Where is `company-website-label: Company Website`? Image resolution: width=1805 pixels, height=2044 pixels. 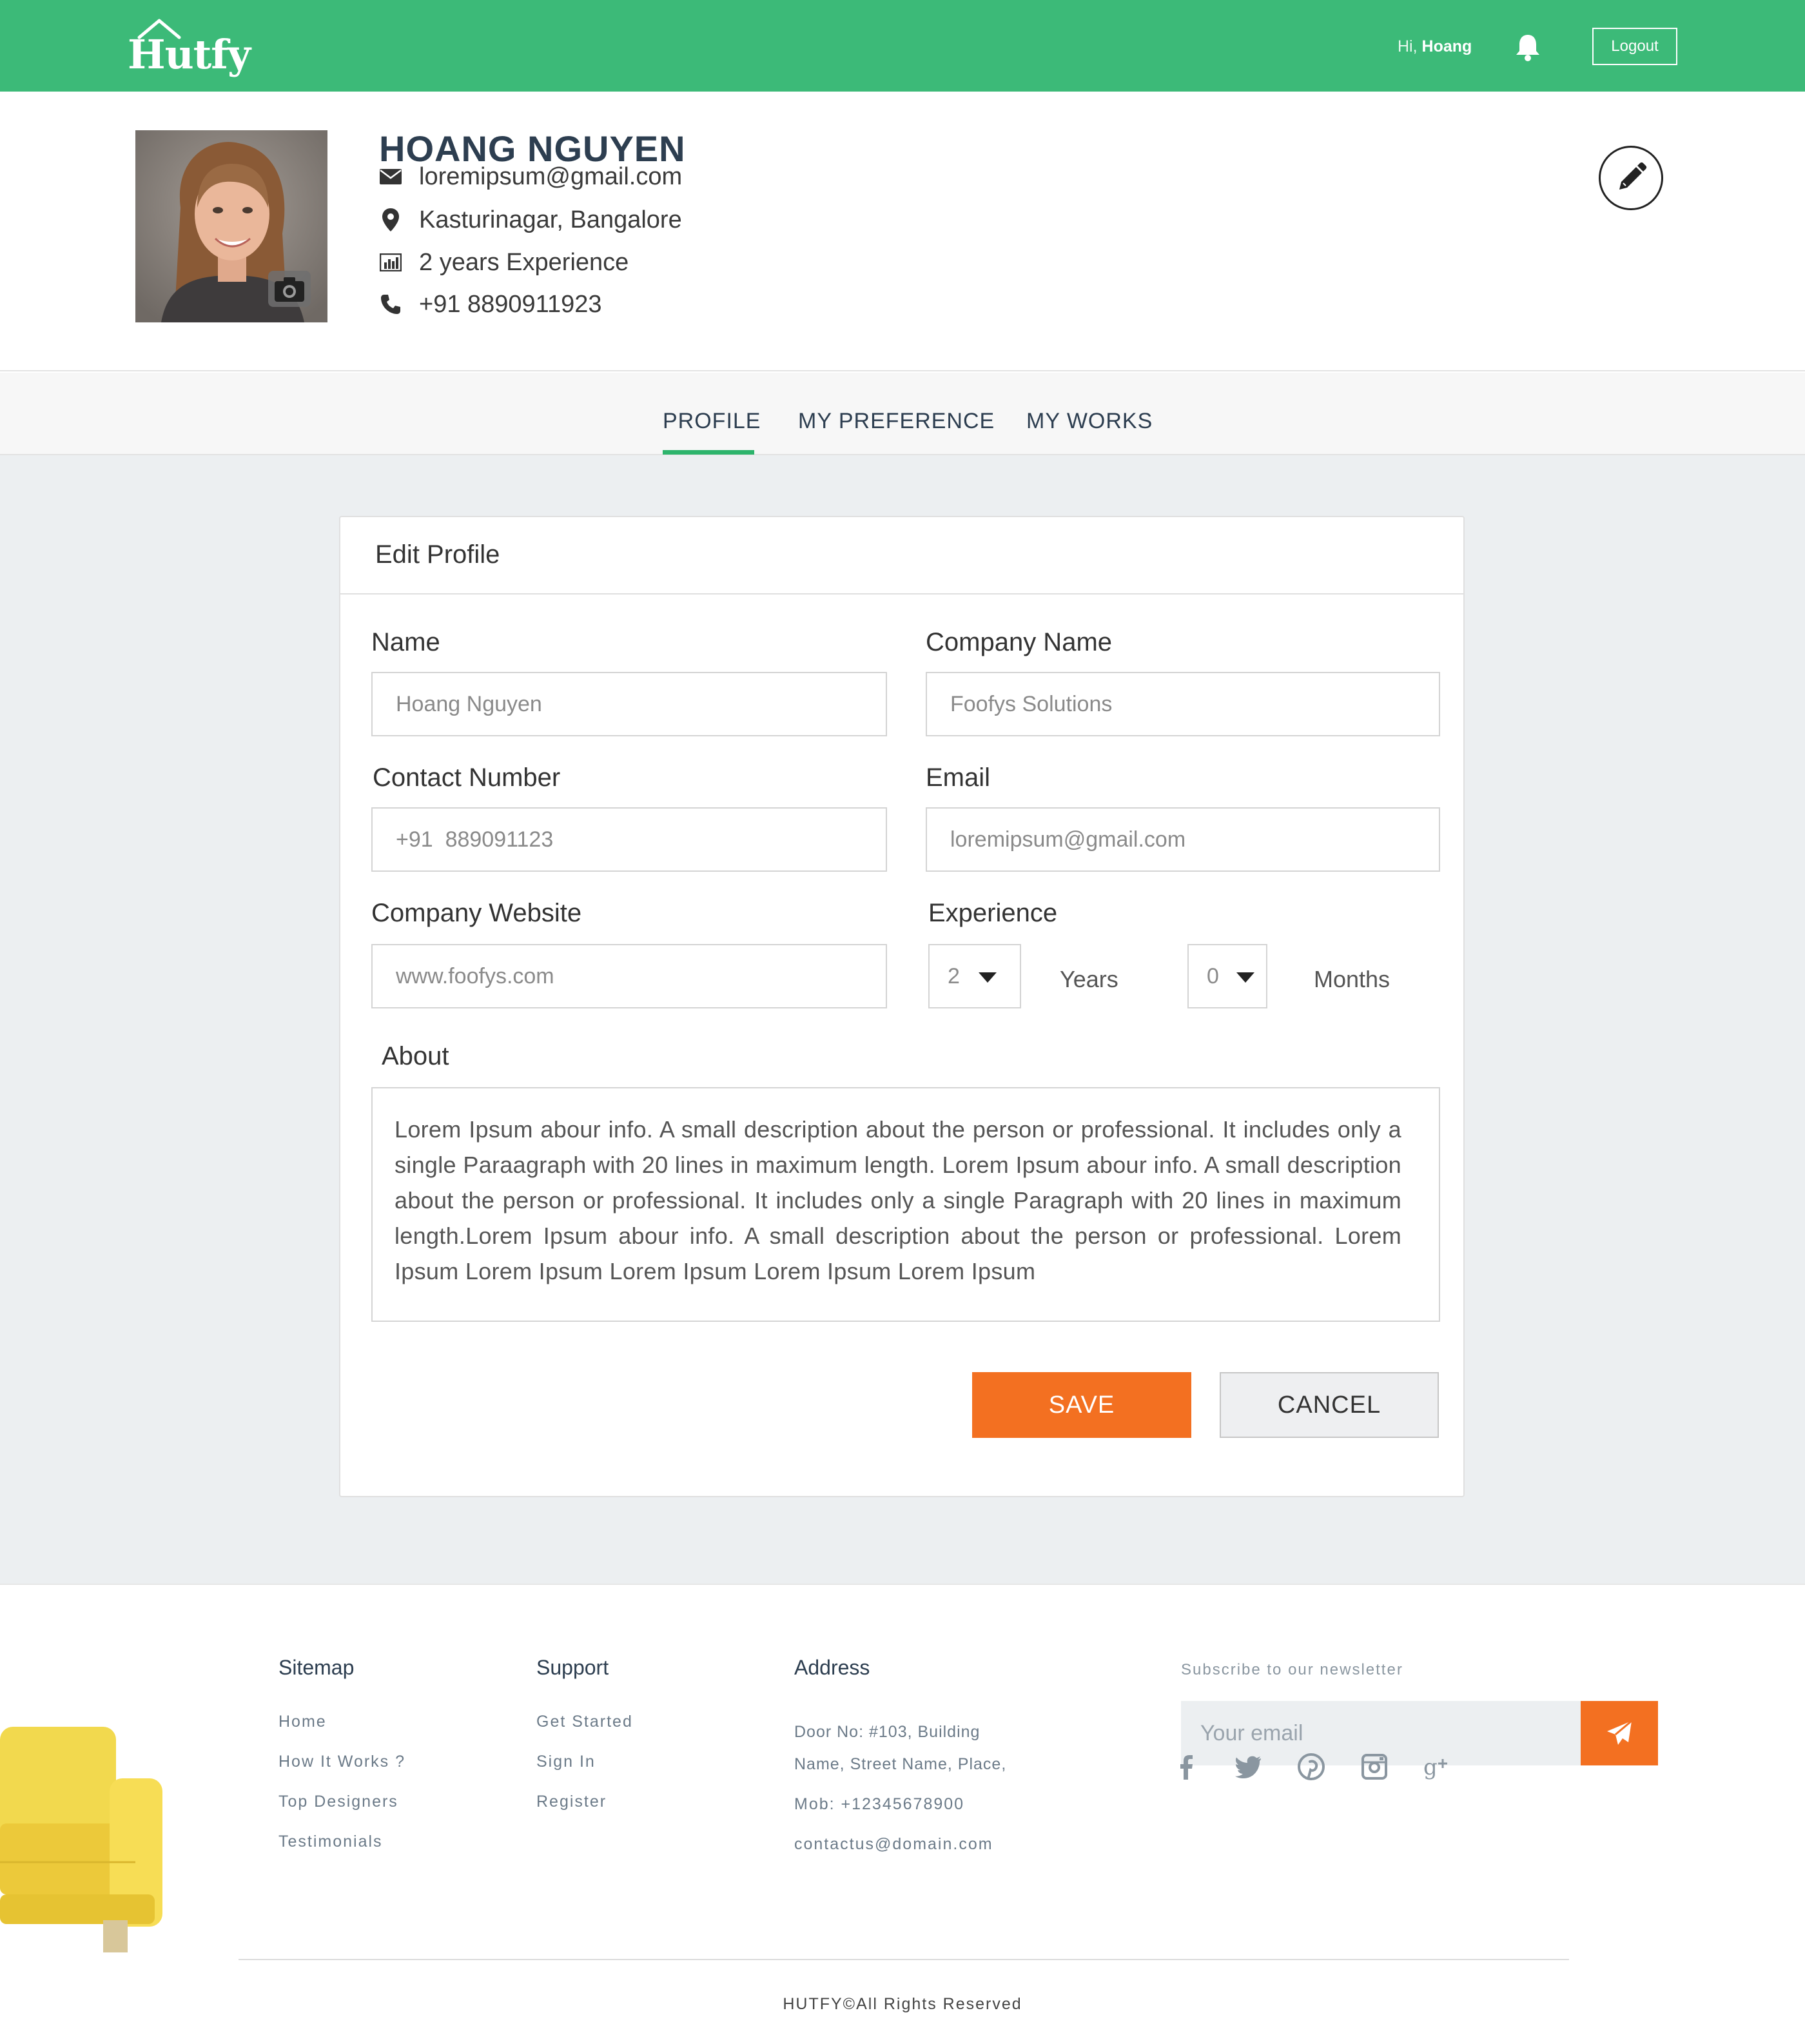 company-website-label: Company Website is located at coordinates (477, 913).